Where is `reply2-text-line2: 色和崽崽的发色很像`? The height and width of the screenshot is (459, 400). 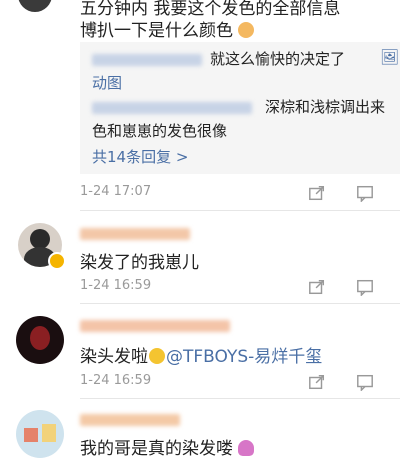 reply2-text-line2: 色和崽崽的发色很像 is located at coordinates (160, 131).